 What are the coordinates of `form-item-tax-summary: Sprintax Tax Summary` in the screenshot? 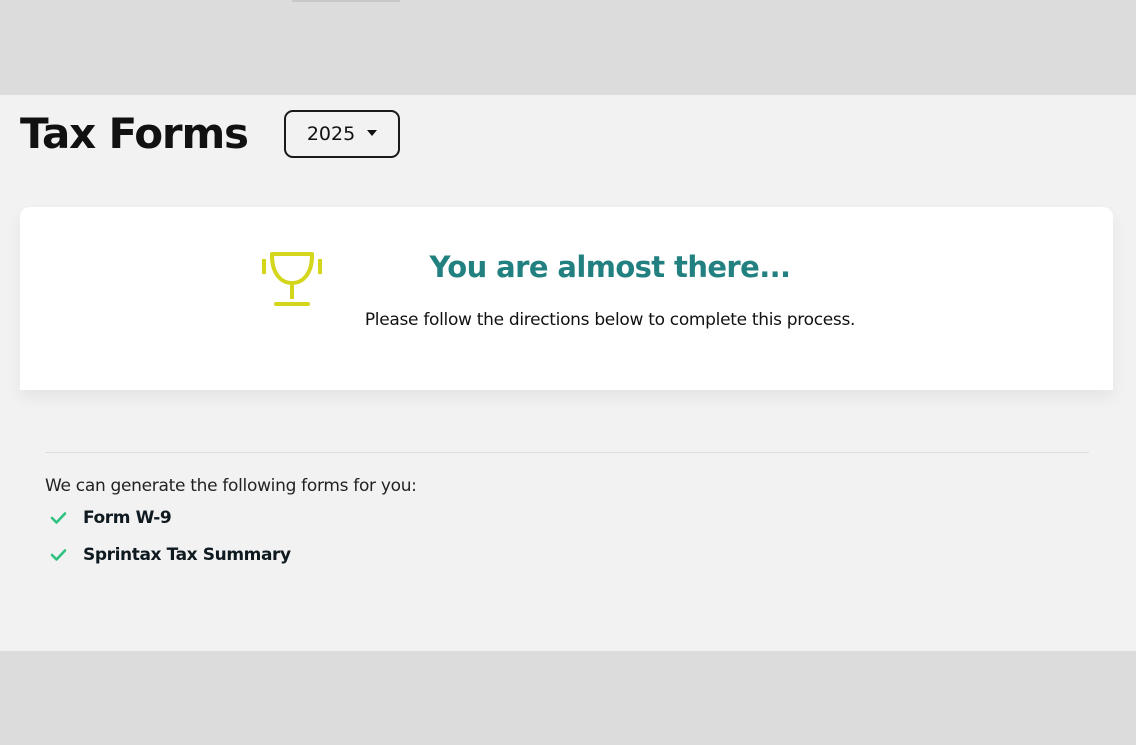 It's located at (170, 555).